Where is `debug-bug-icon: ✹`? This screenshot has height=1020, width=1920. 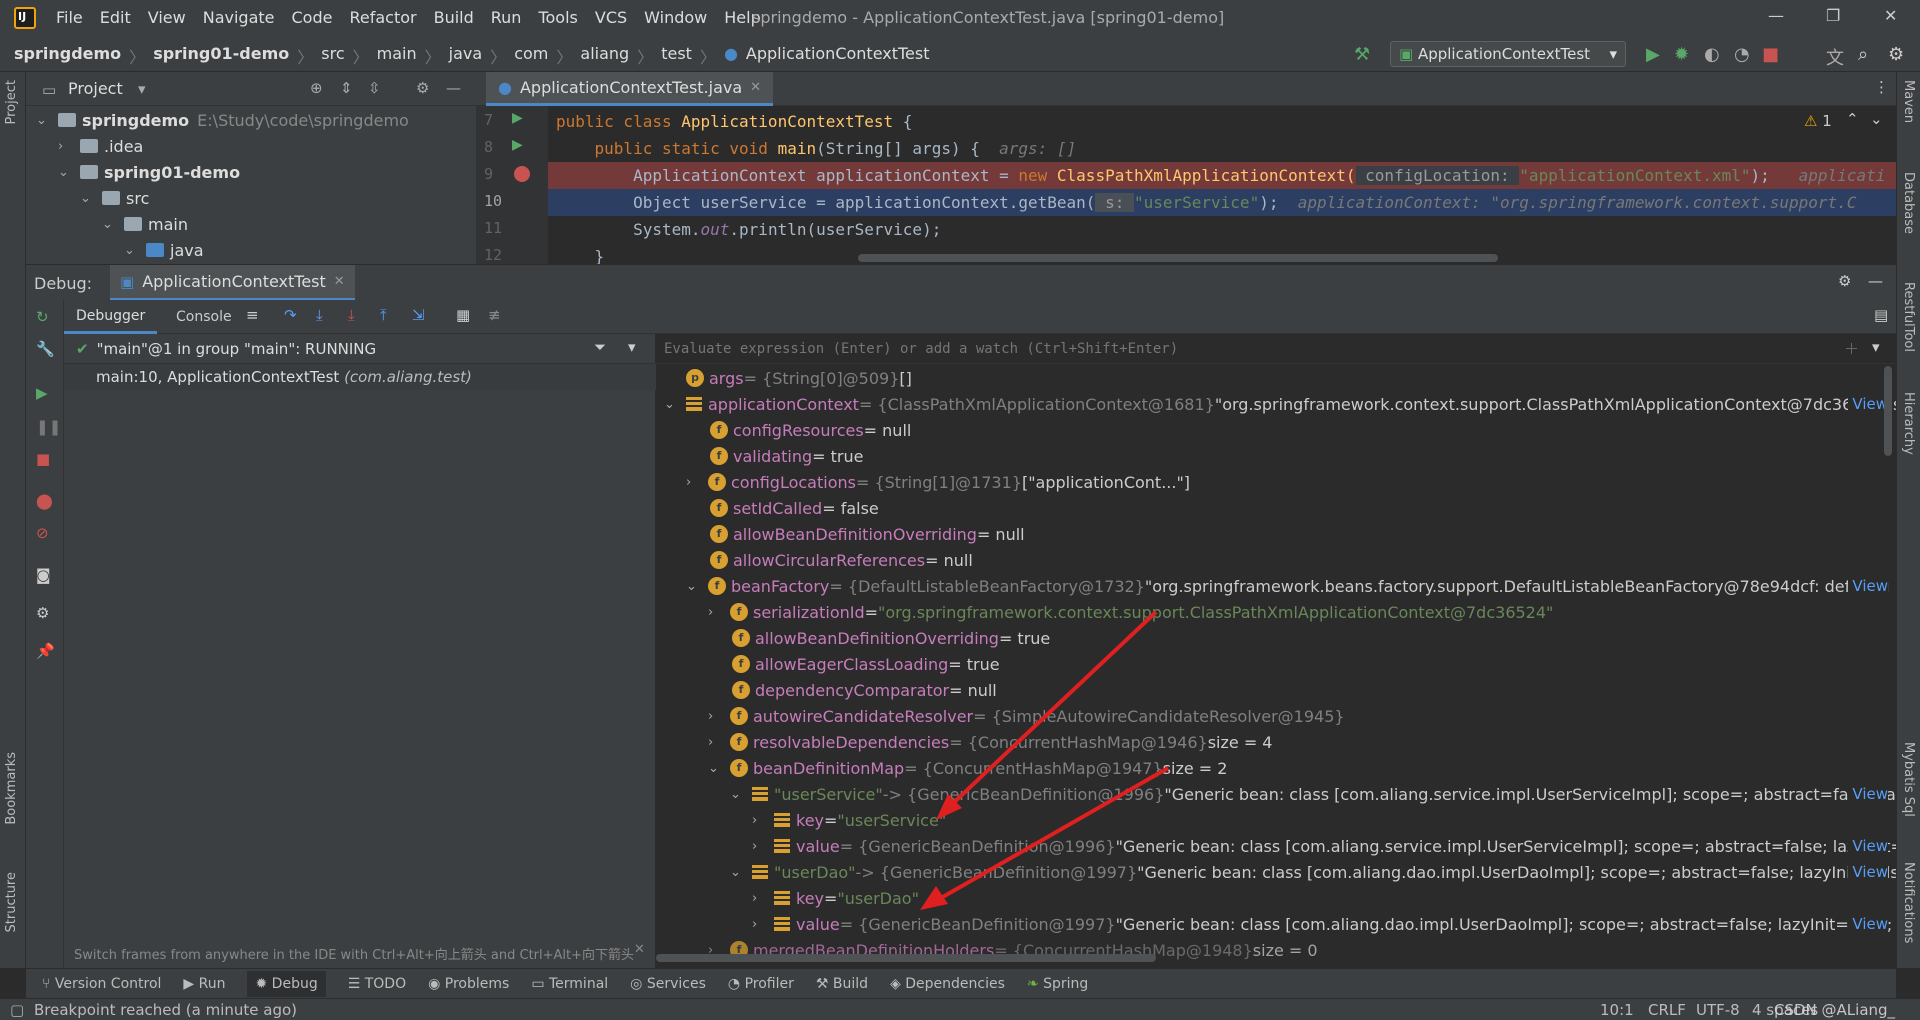 debug-bug-icon: ✹ is located at coordinates (1681, 54).